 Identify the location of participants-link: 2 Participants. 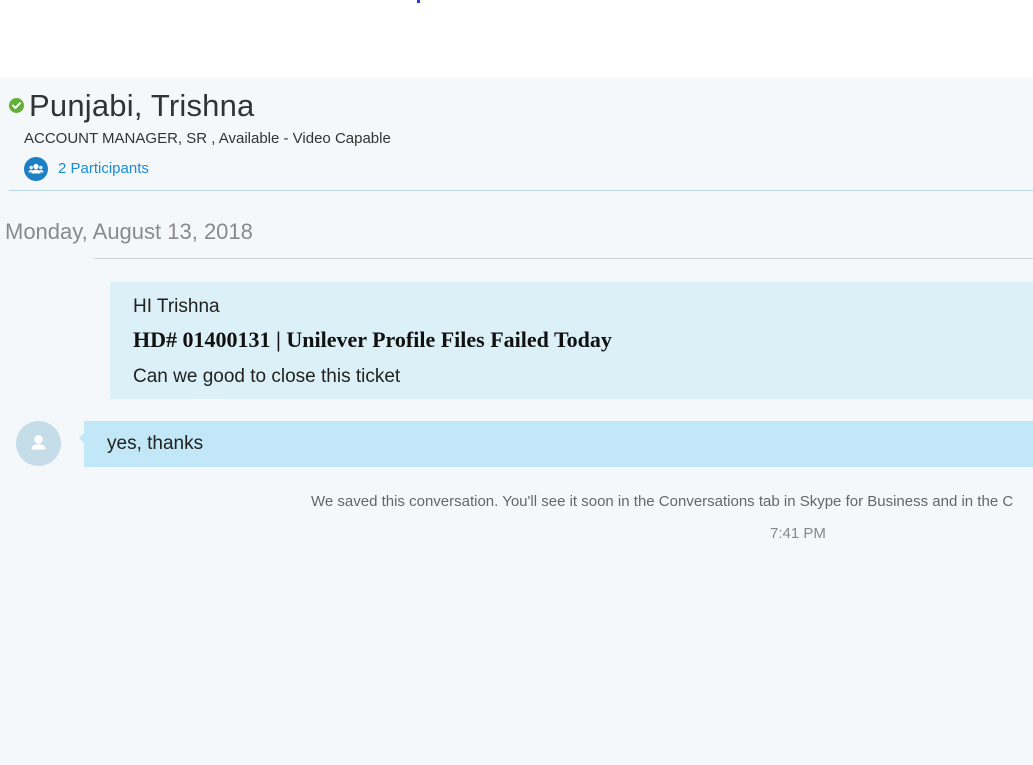
(103, 168).